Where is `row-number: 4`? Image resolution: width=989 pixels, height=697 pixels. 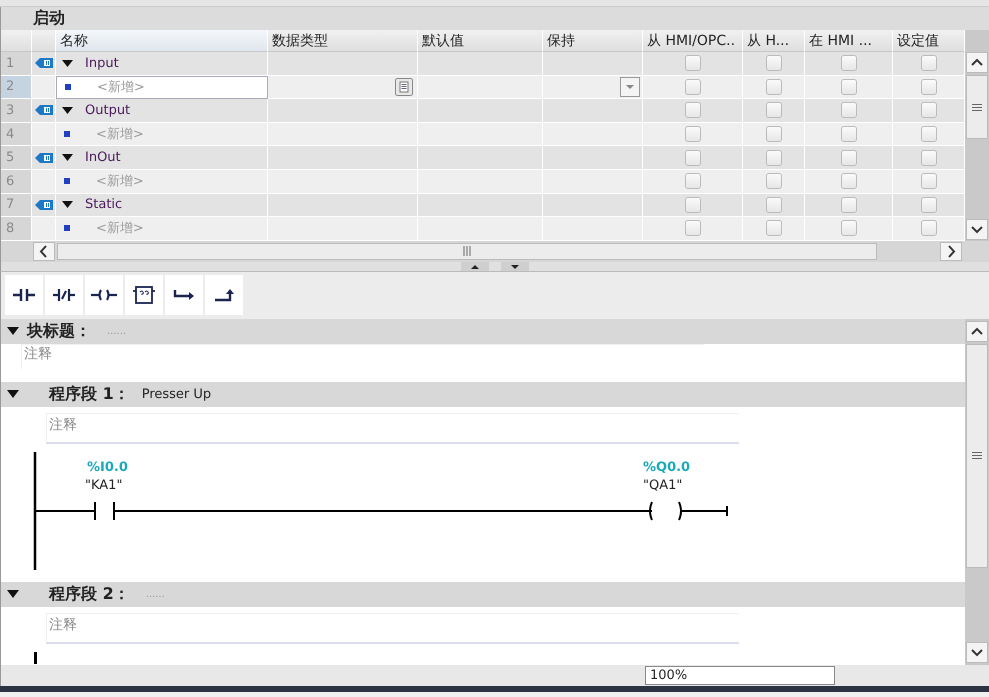 row-number: 4 is located at coordinates (16, 134).